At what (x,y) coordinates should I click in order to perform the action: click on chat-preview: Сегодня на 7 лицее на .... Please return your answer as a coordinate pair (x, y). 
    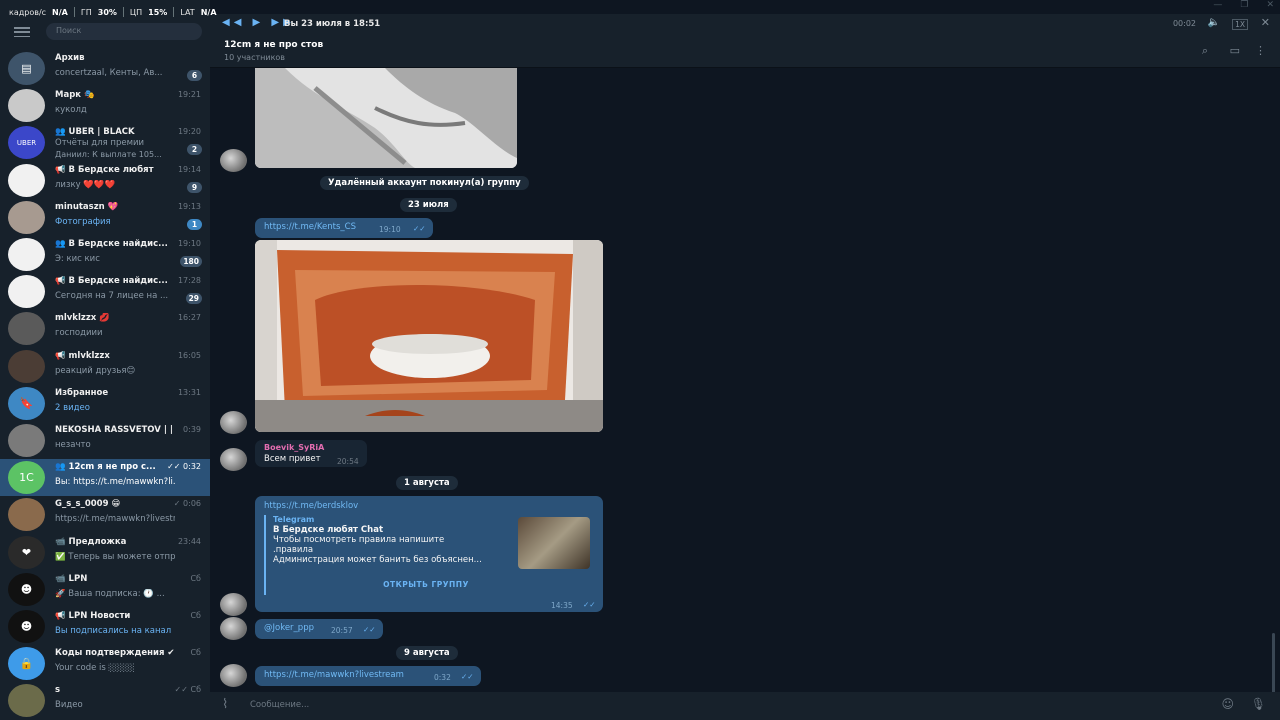
    Looking at the image, I should click on (112, 296).